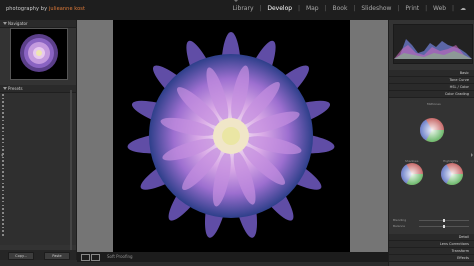 This screenshot has width=474, height=266. I want to click on before-after-icon, so click(95, 257).